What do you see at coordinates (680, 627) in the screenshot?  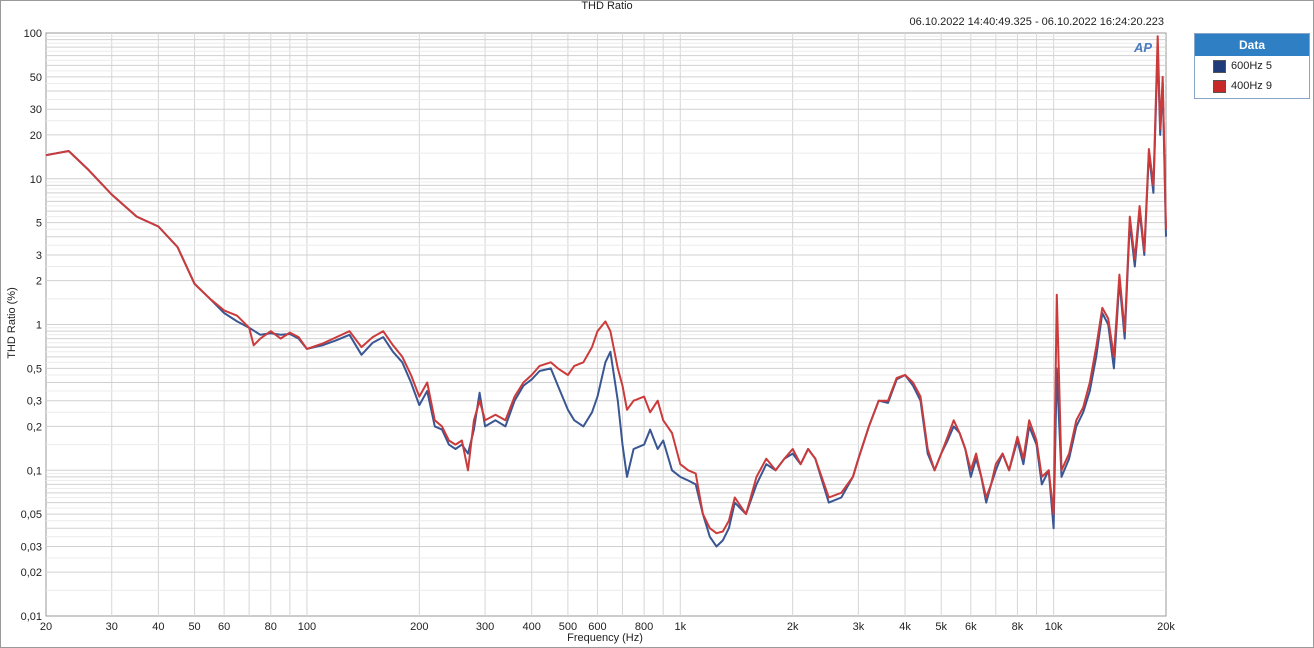 I see `x-tick-label: 1k` at bounding box center [680, 627].